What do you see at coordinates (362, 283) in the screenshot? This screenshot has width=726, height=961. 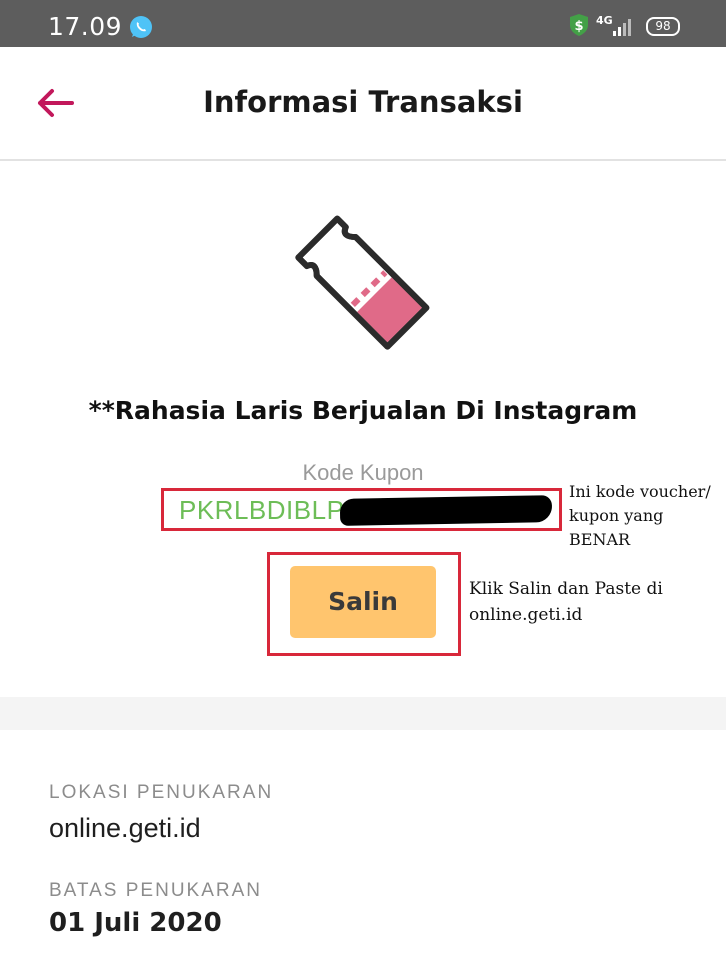 I see `ticket-icon` at bounding box center [362, 283].